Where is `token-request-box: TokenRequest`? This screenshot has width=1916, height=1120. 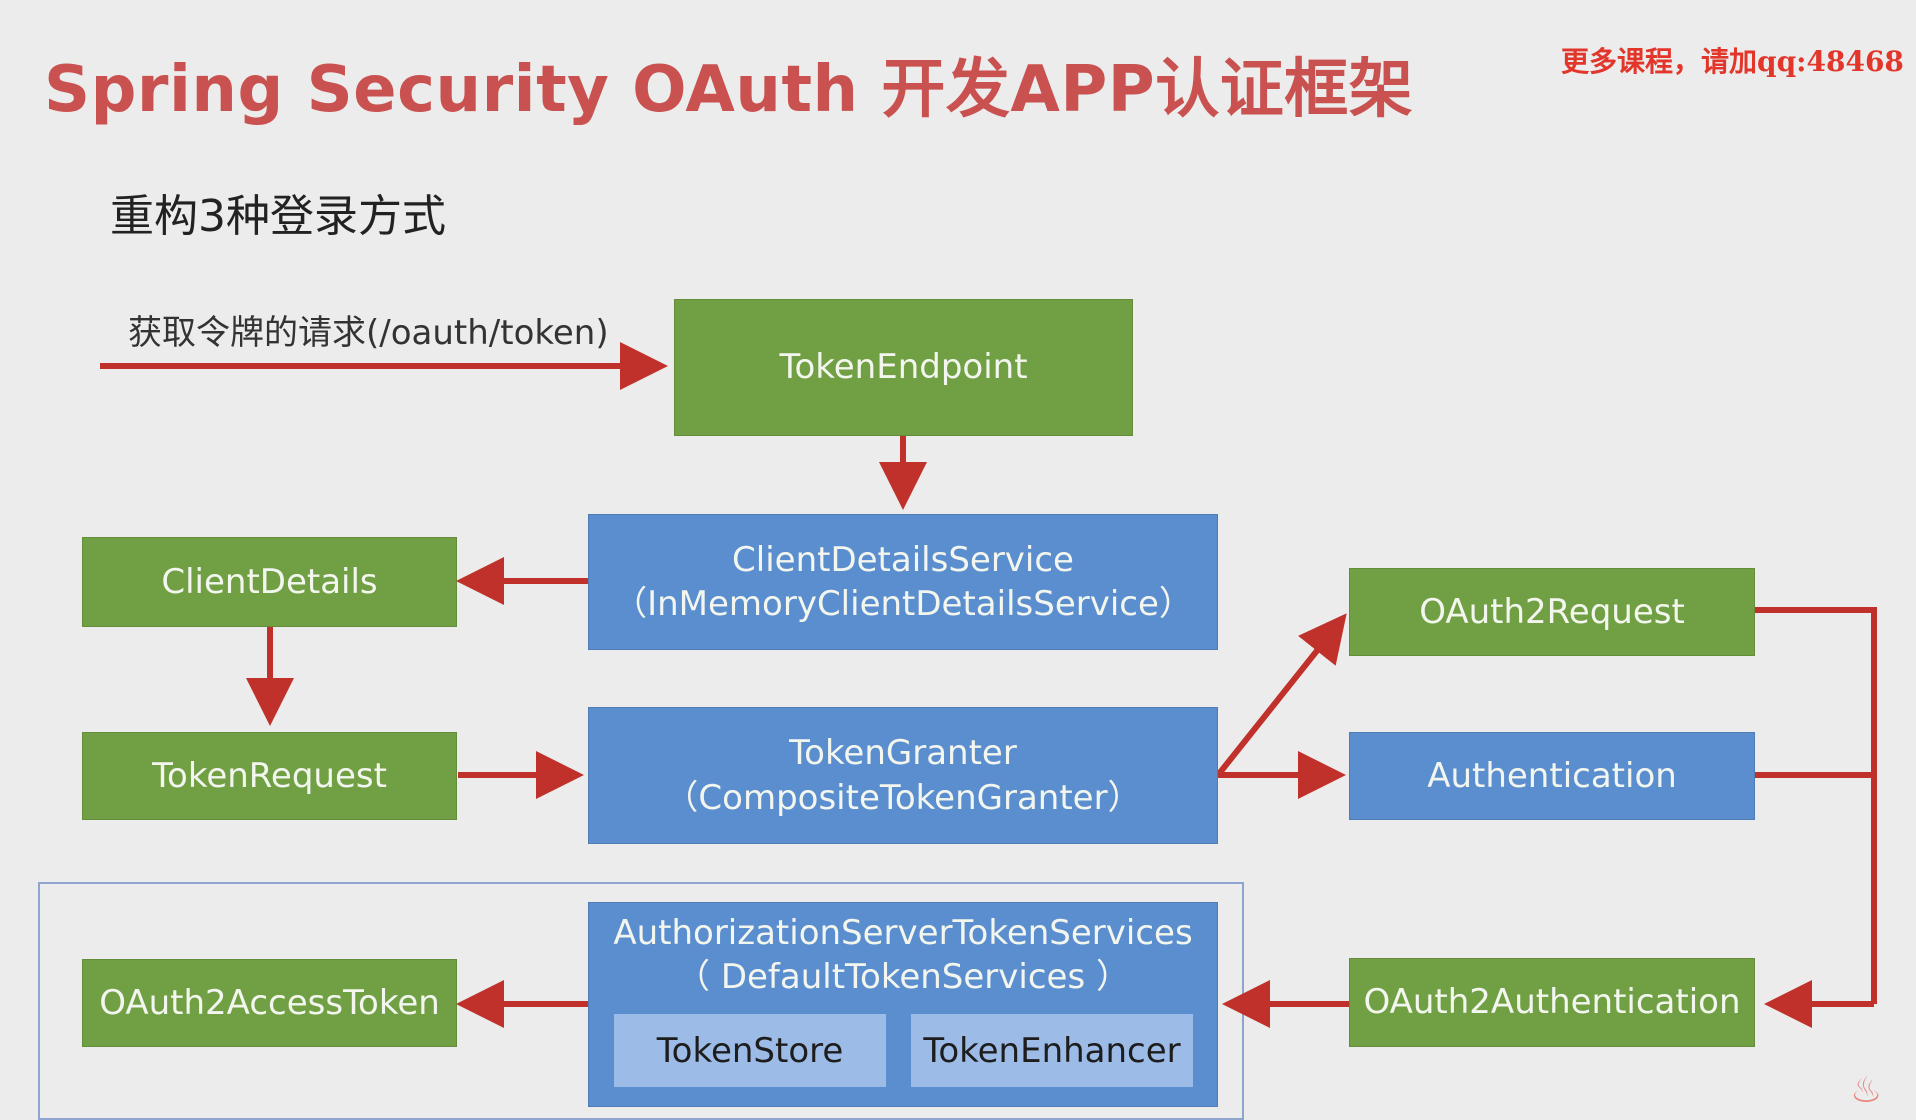 token-request-box: TokenRequest is located at coordinates (269, 776).